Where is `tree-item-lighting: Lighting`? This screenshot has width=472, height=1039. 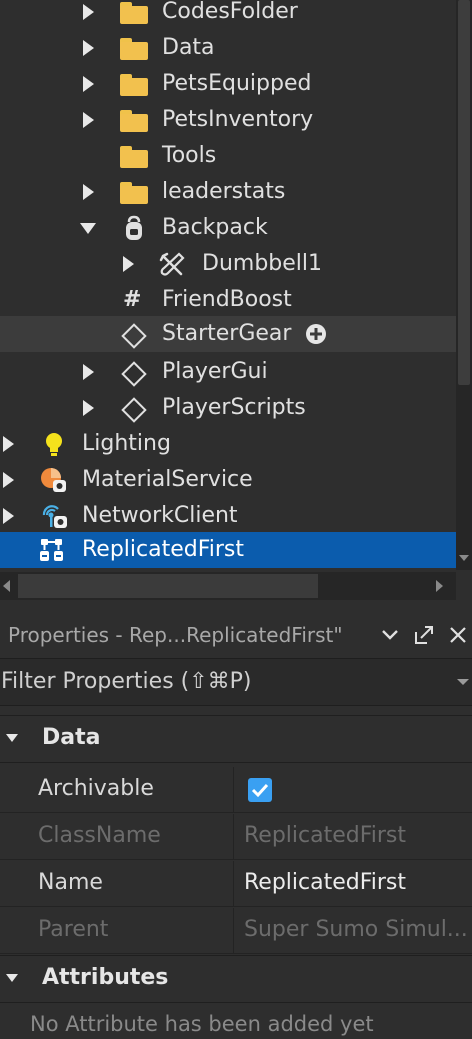 tree-item-lighting: Lighting is located at coordinates (228, 444).